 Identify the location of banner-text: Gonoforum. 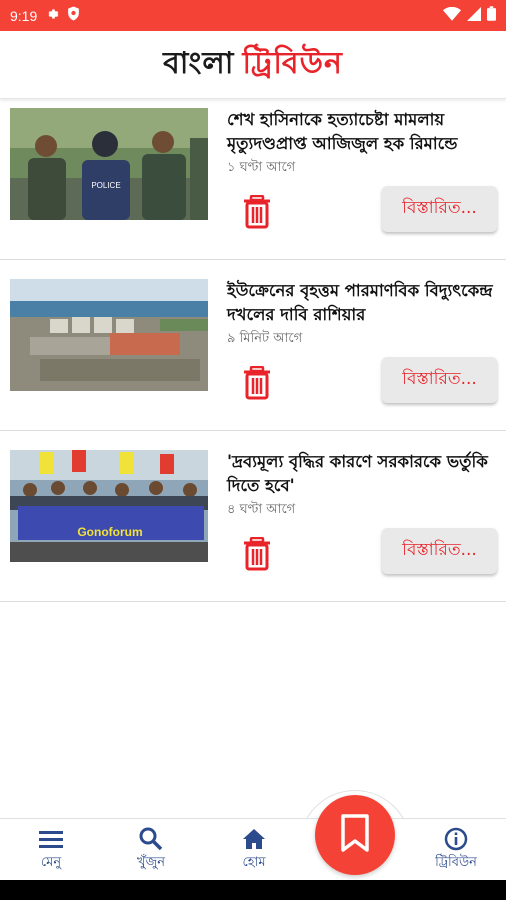
(109, 532).